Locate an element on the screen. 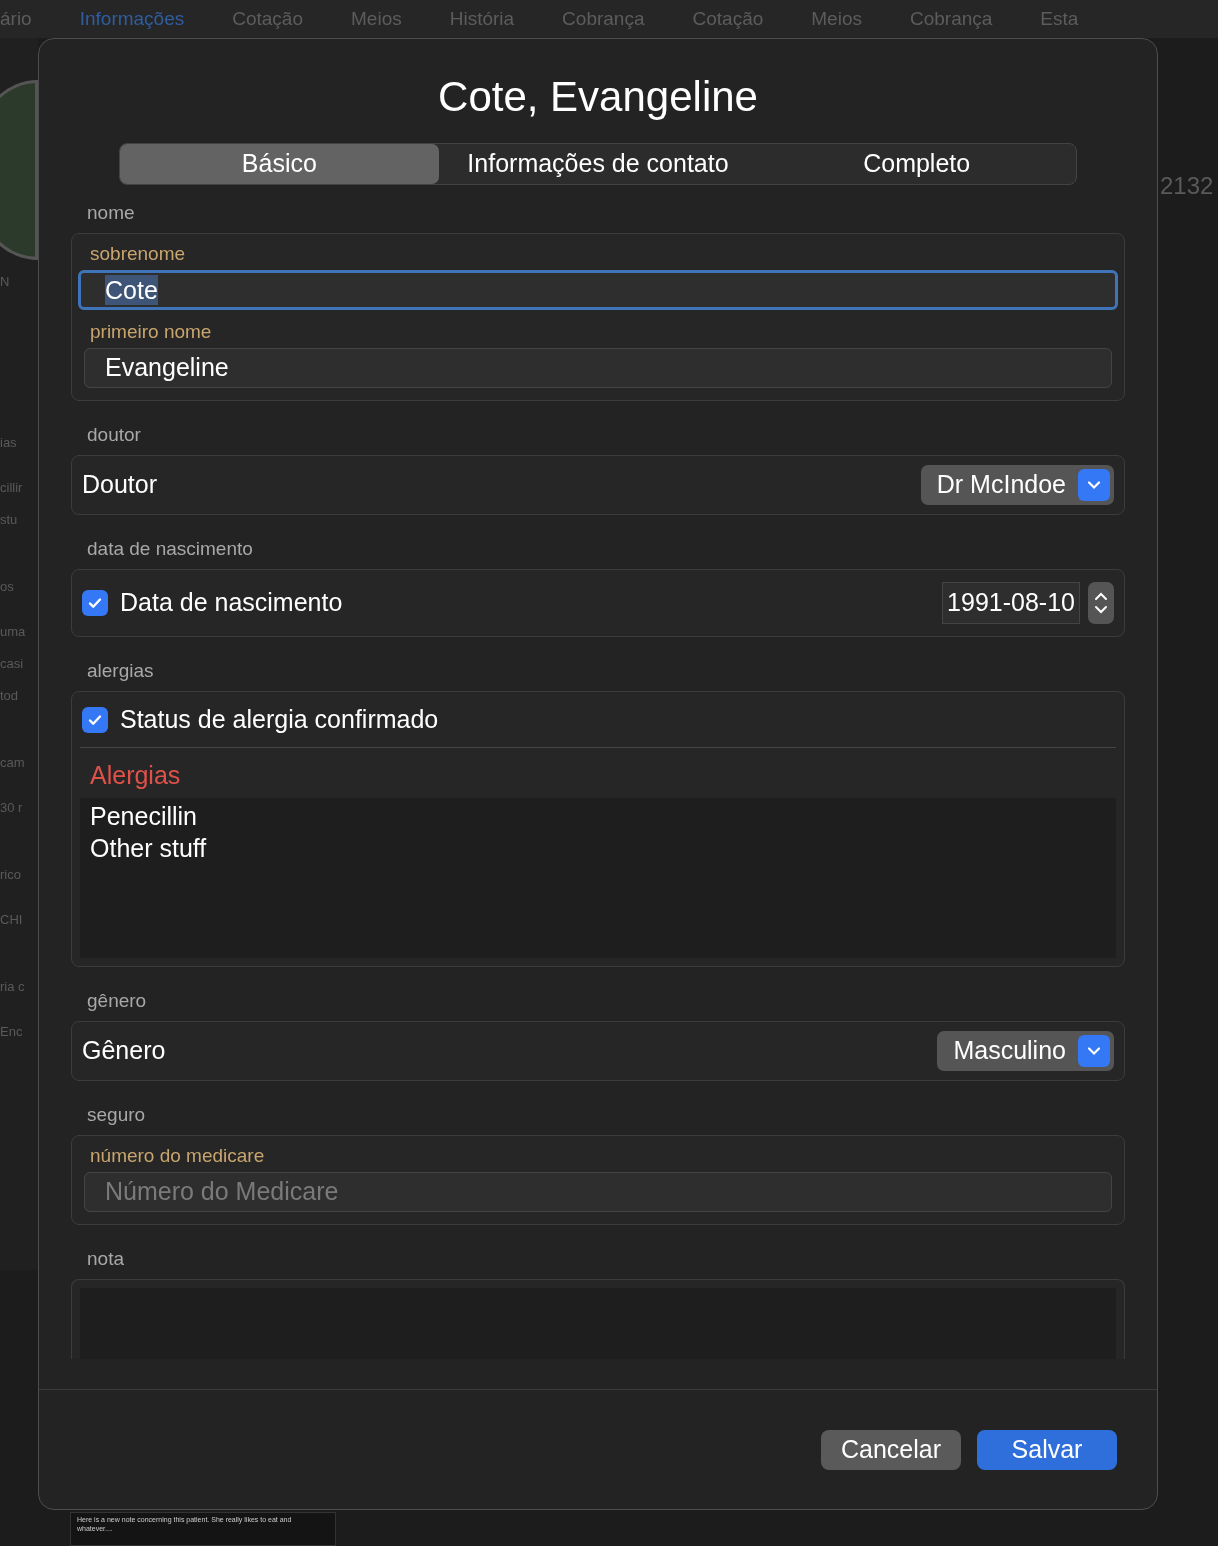 This screenshot has width=1218, height=1546. background-text: rico is located at coordinates (10, 875).